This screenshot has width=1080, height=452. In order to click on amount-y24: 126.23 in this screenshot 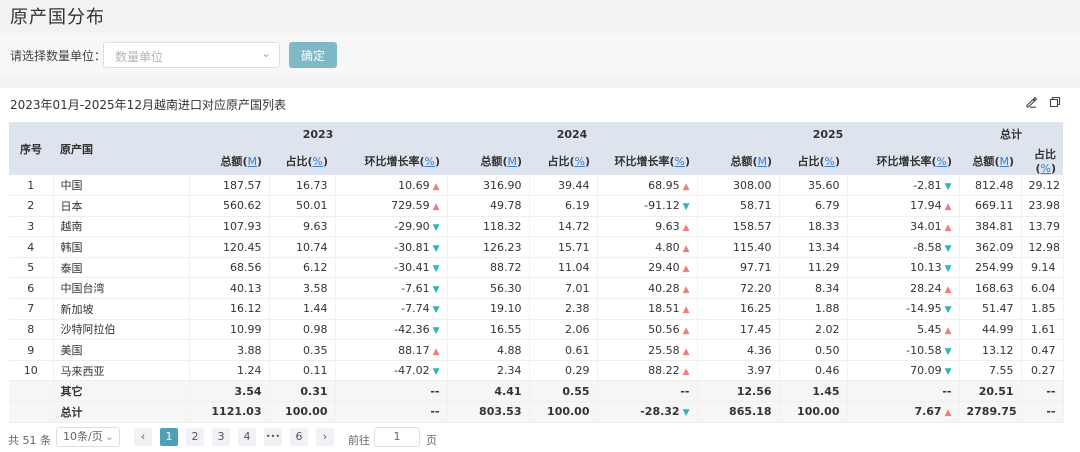, I will do `click(488, 247)`.